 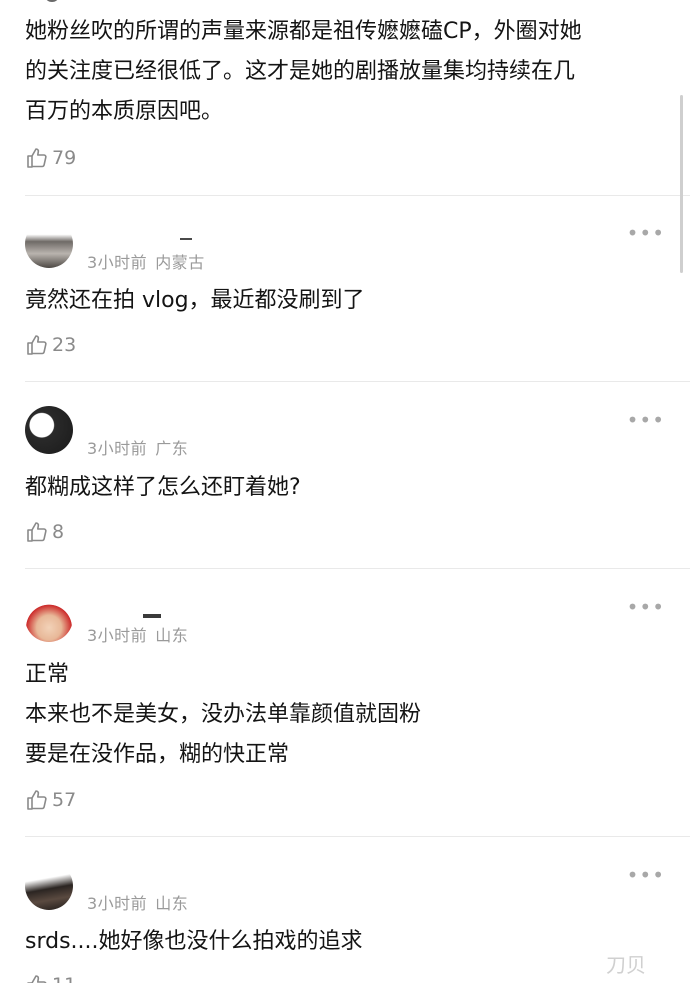 I want to click on comment-meta: 3小时前 内蒙古, so click(x=146, y=261).